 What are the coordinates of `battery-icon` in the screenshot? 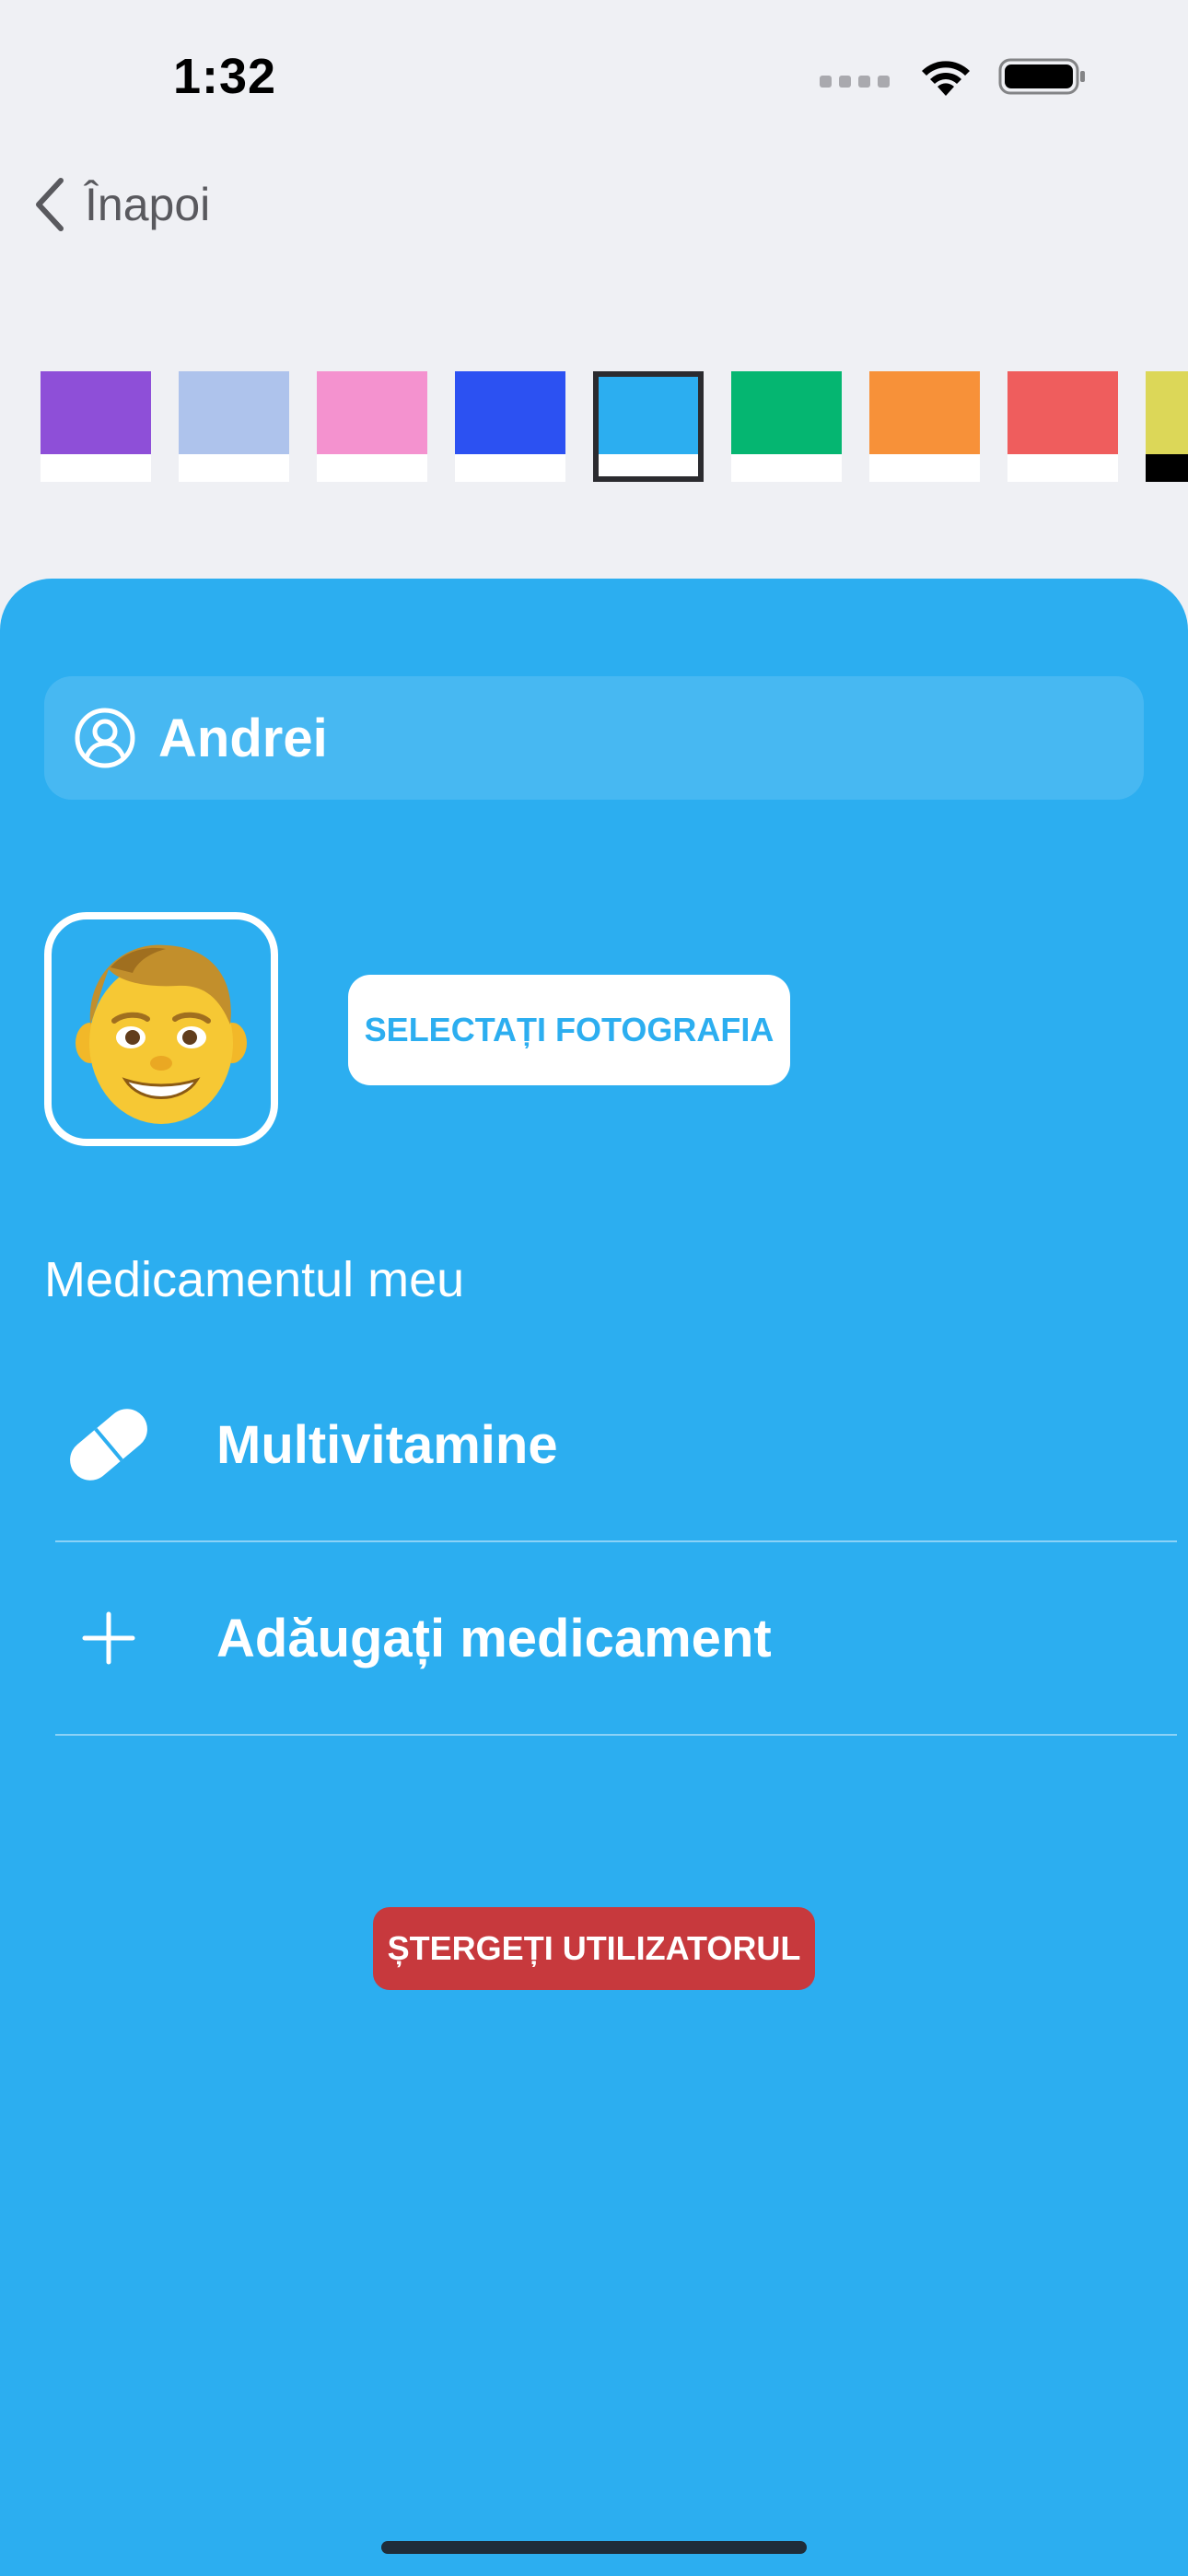 It's located at (1041, 76).